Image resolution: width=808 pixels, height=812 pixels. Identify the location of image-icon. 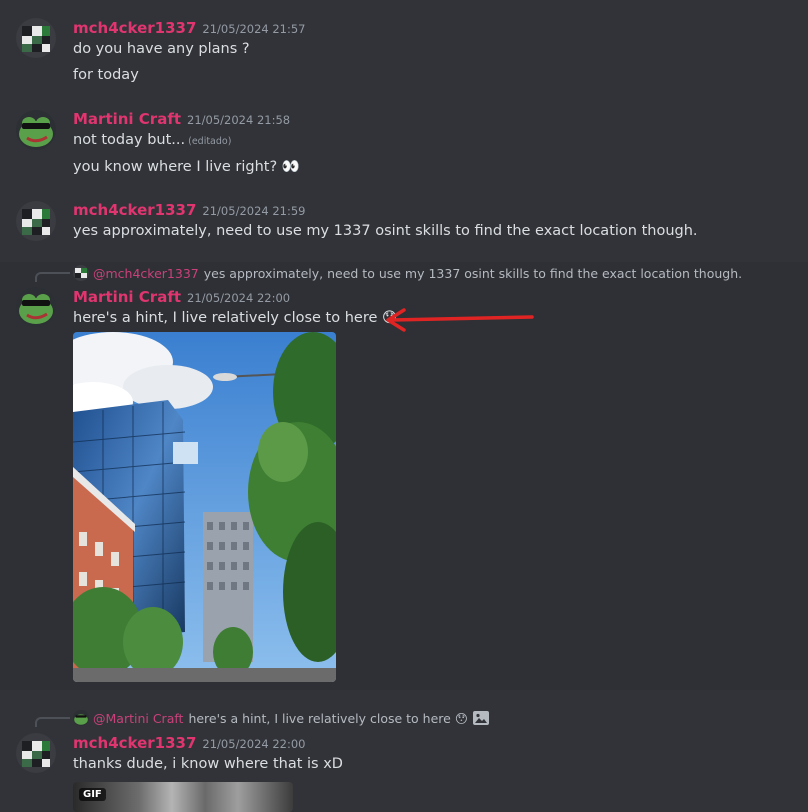
(480, 718).